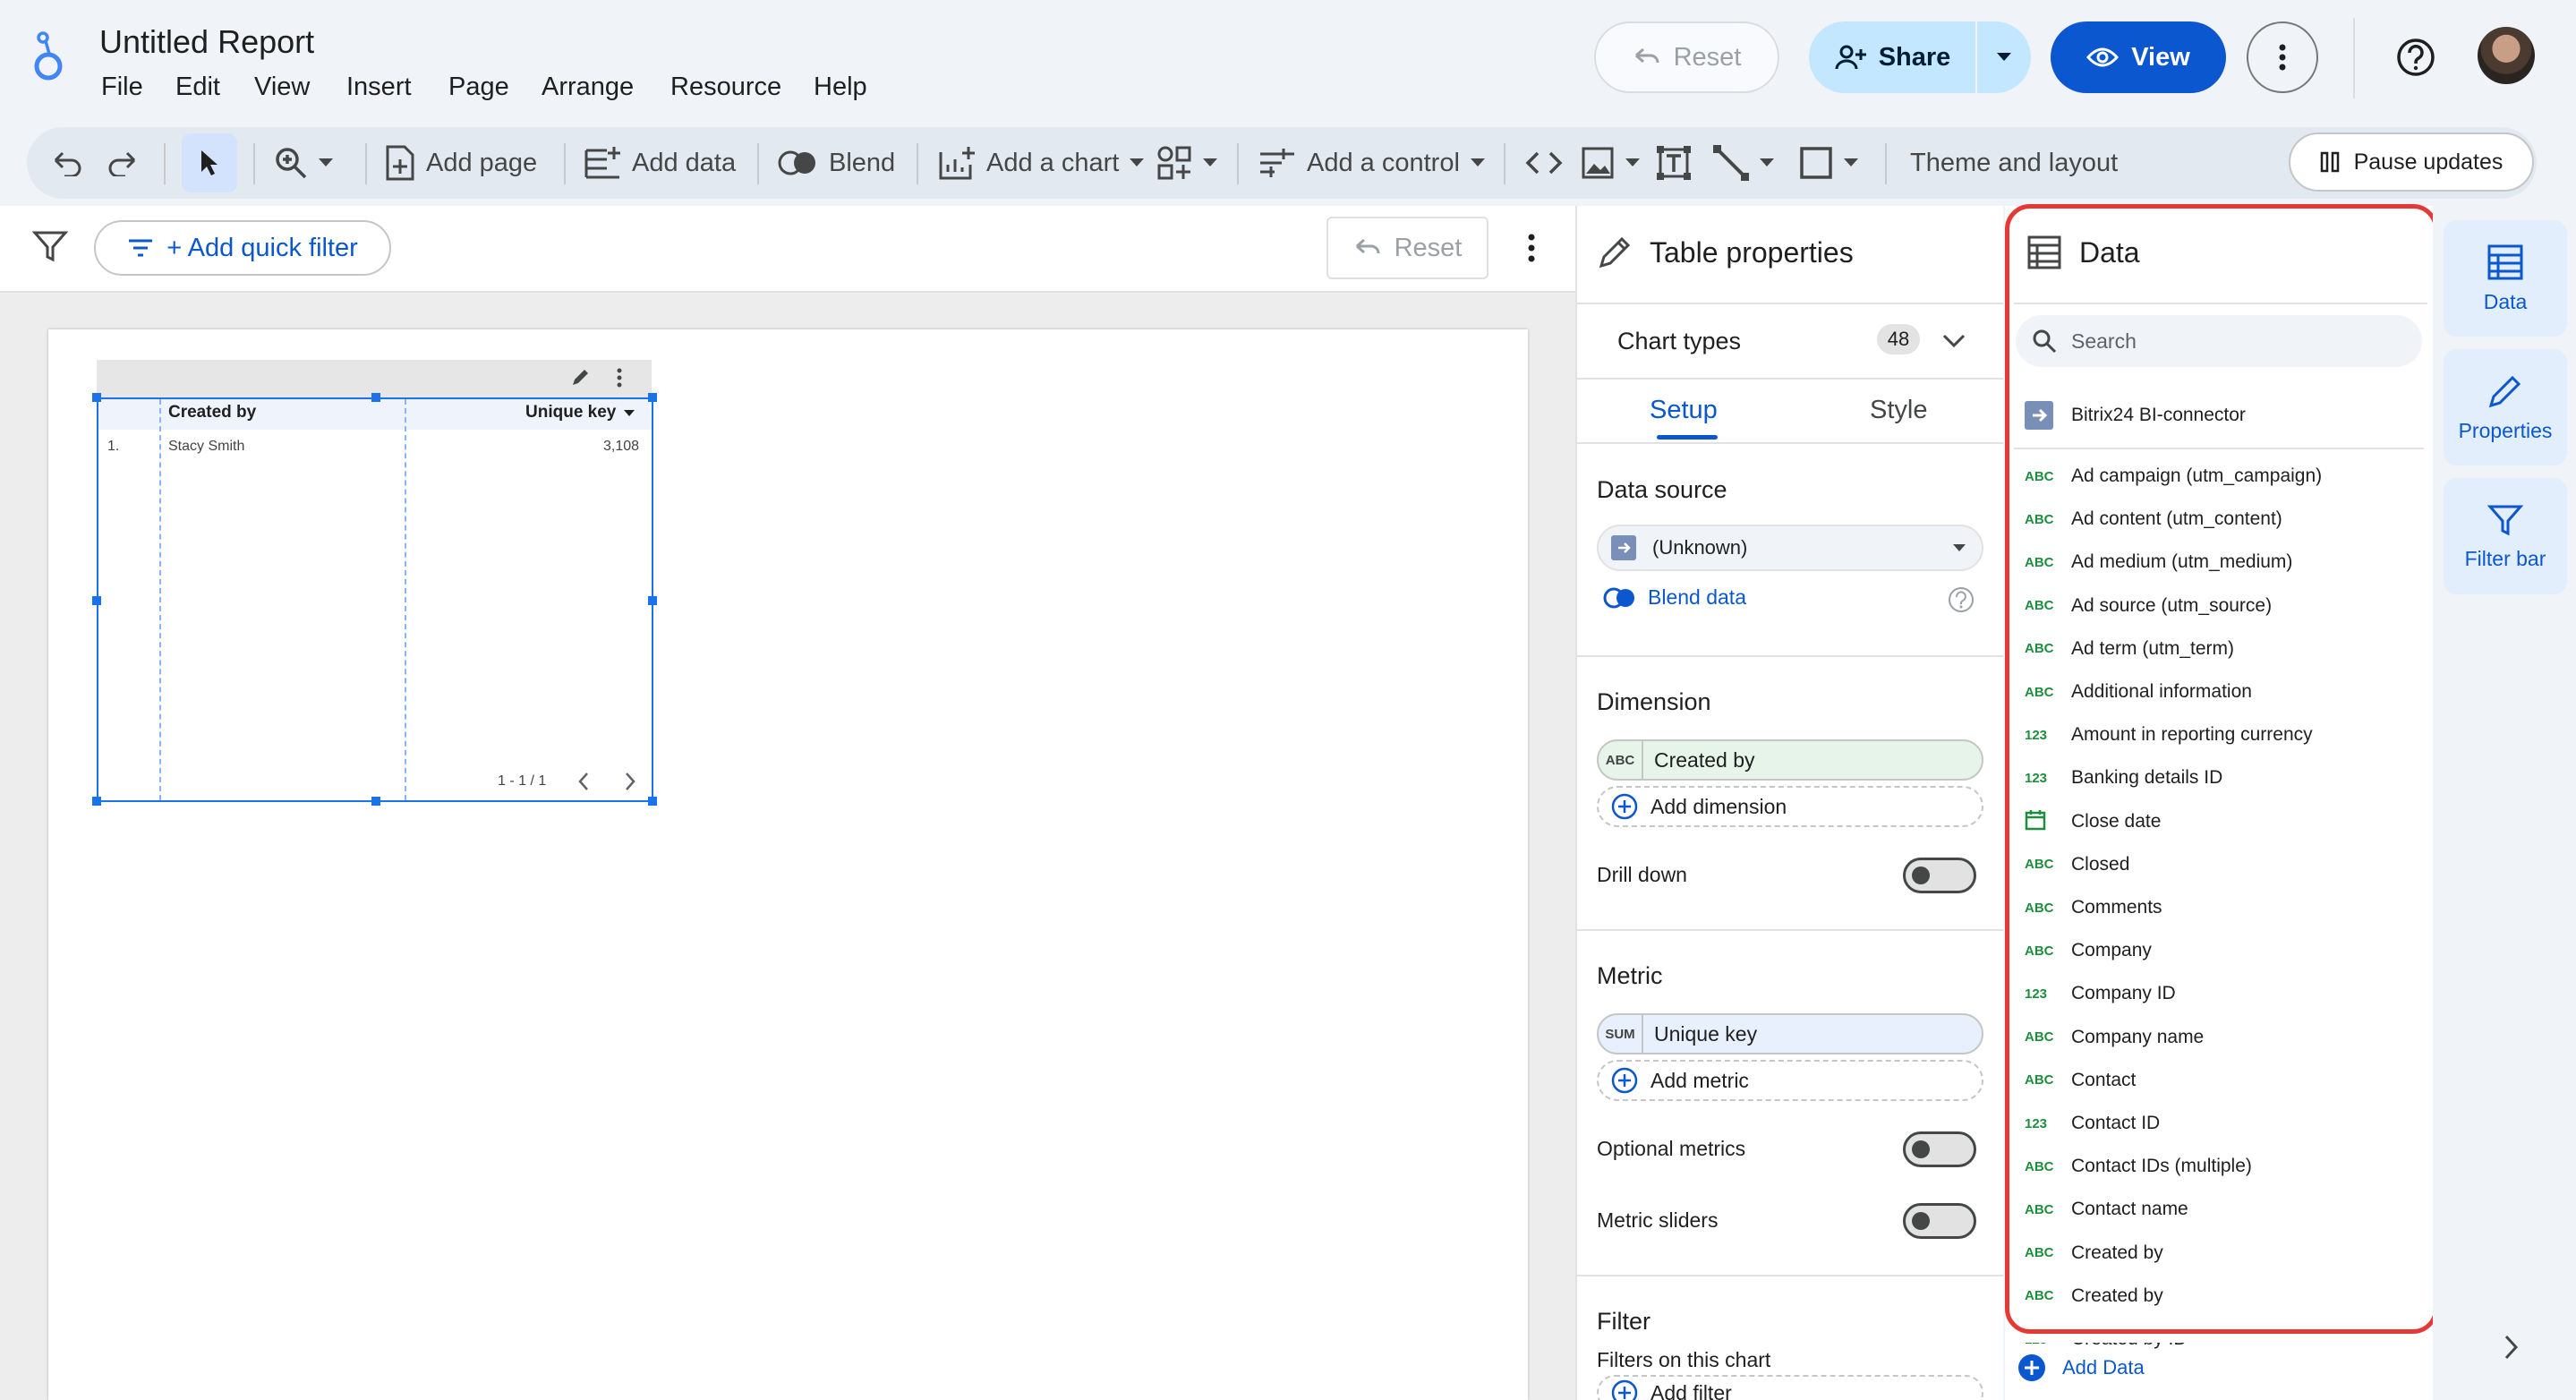  Describe the element at coordinates (2081, 1367) in the screenshot. I see `add-data-button: Add Data` at that location.